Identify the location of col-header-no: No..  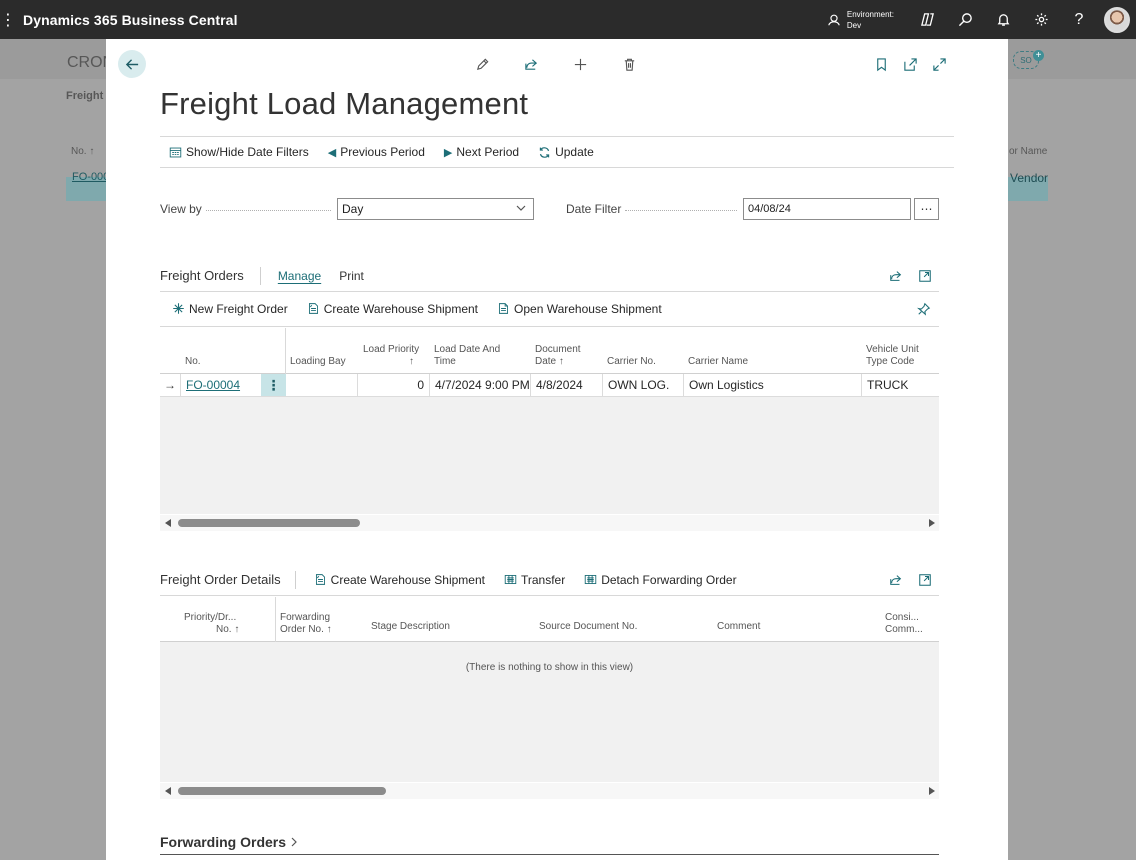
(193, 362).